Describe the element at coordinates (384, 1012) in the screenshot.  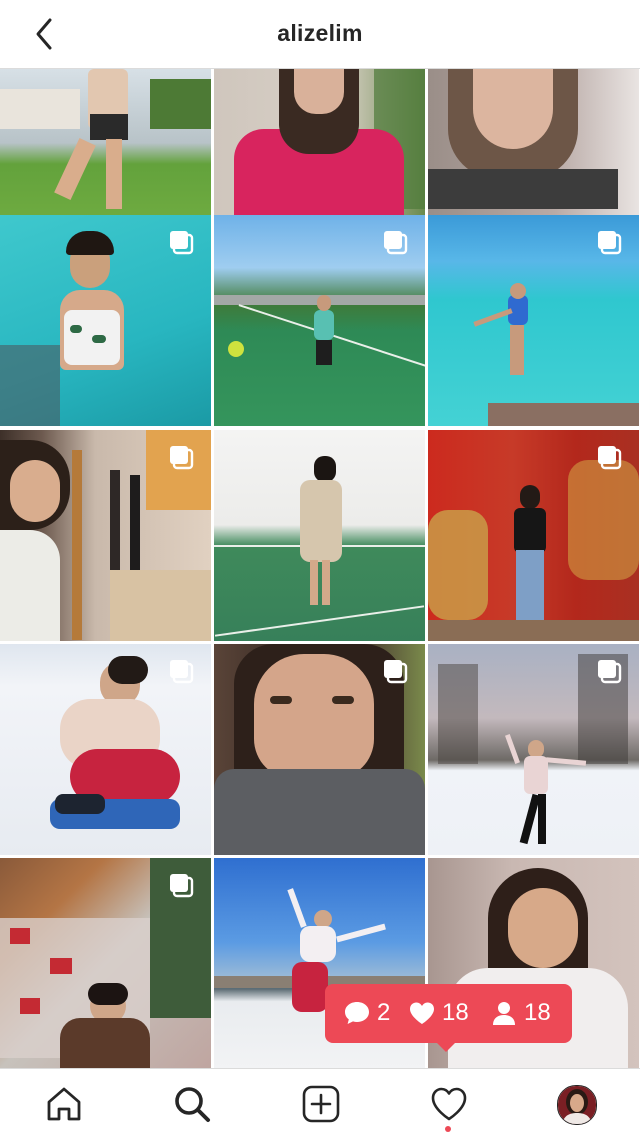
I see `comments-count: 2` at that location.